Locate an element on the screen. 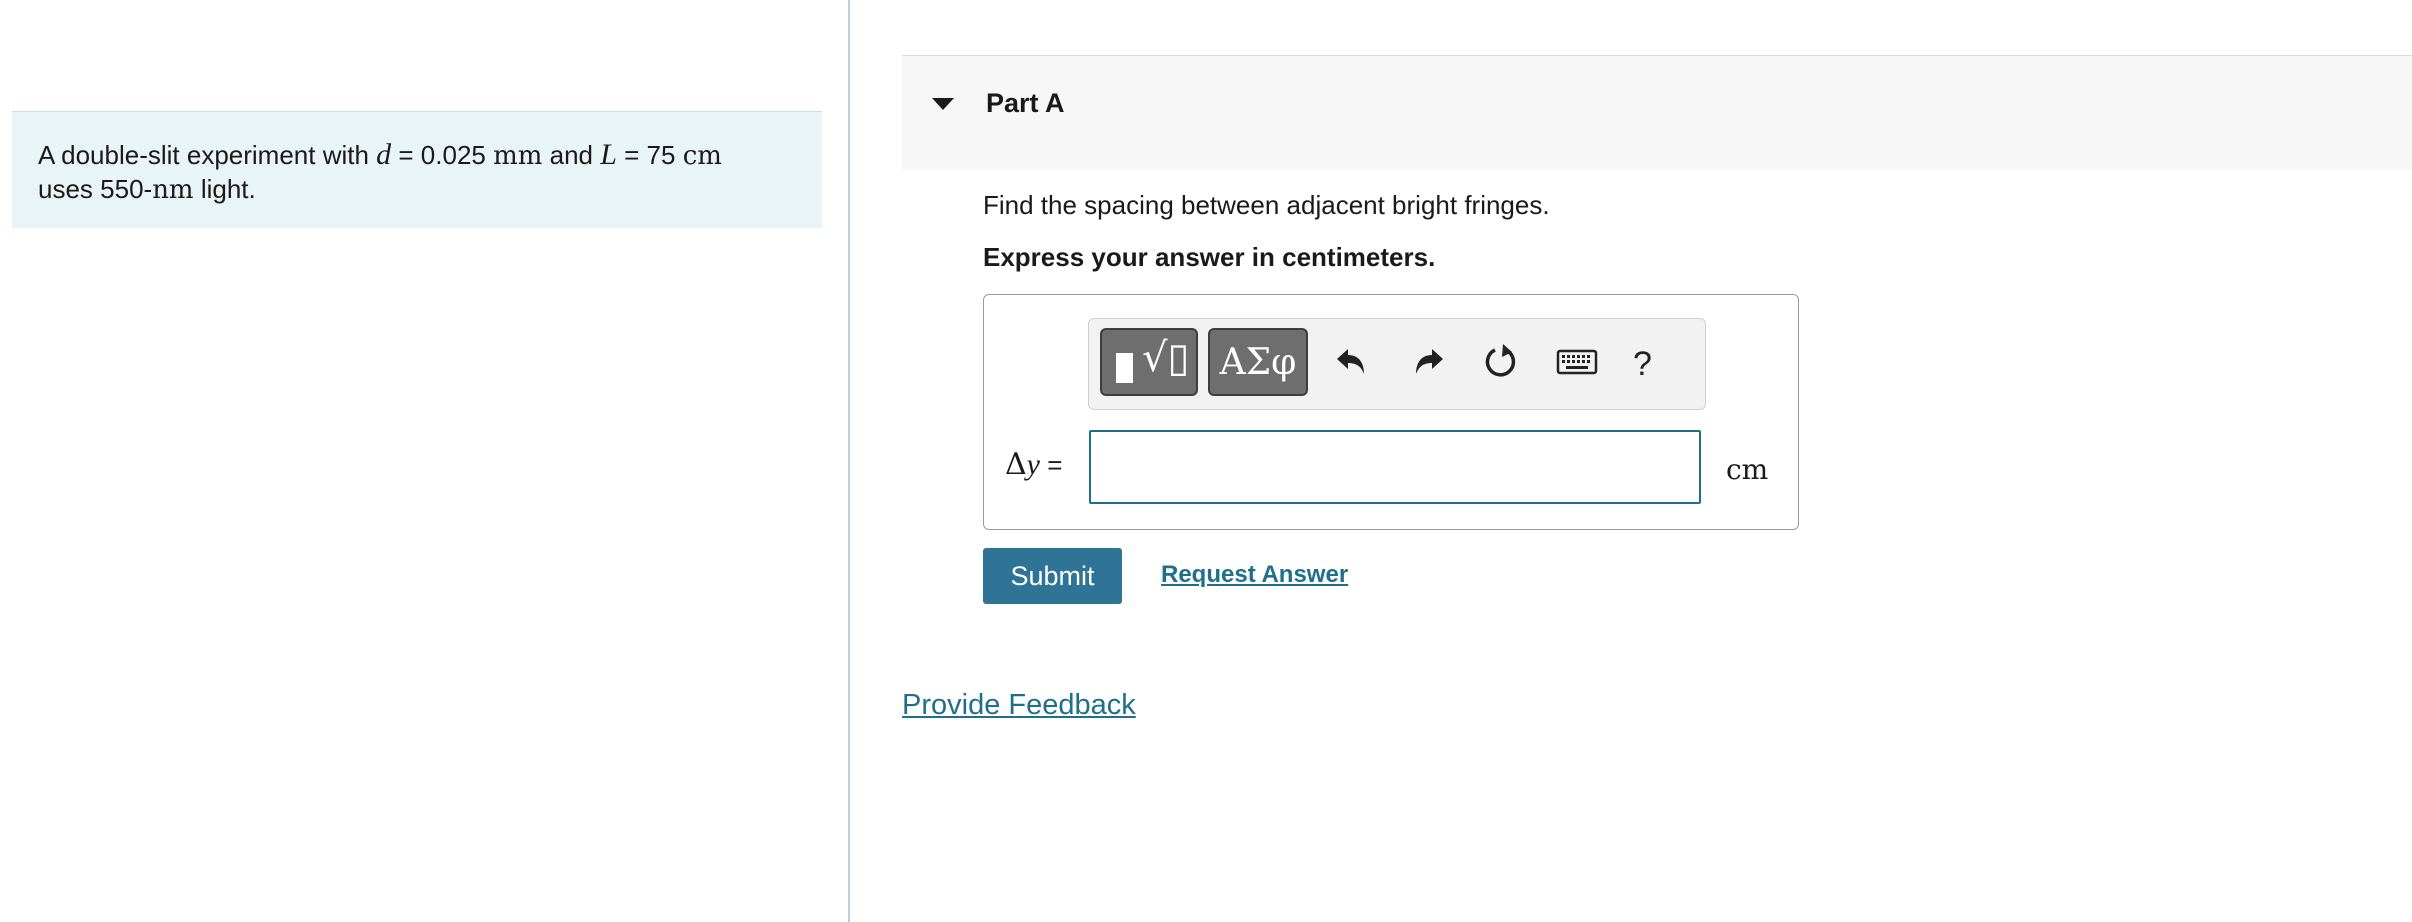  answer-variable-label: Δy = is located at coordinates (1033, 464).